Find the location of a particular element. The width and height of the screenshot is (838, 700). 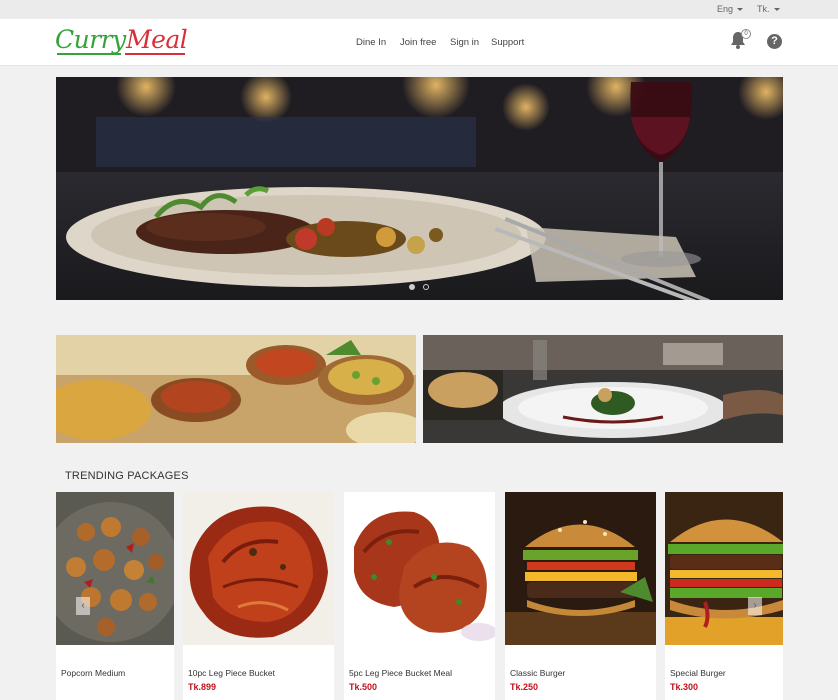

product-image-5pc-bucket is located at coordinates (419, 568).